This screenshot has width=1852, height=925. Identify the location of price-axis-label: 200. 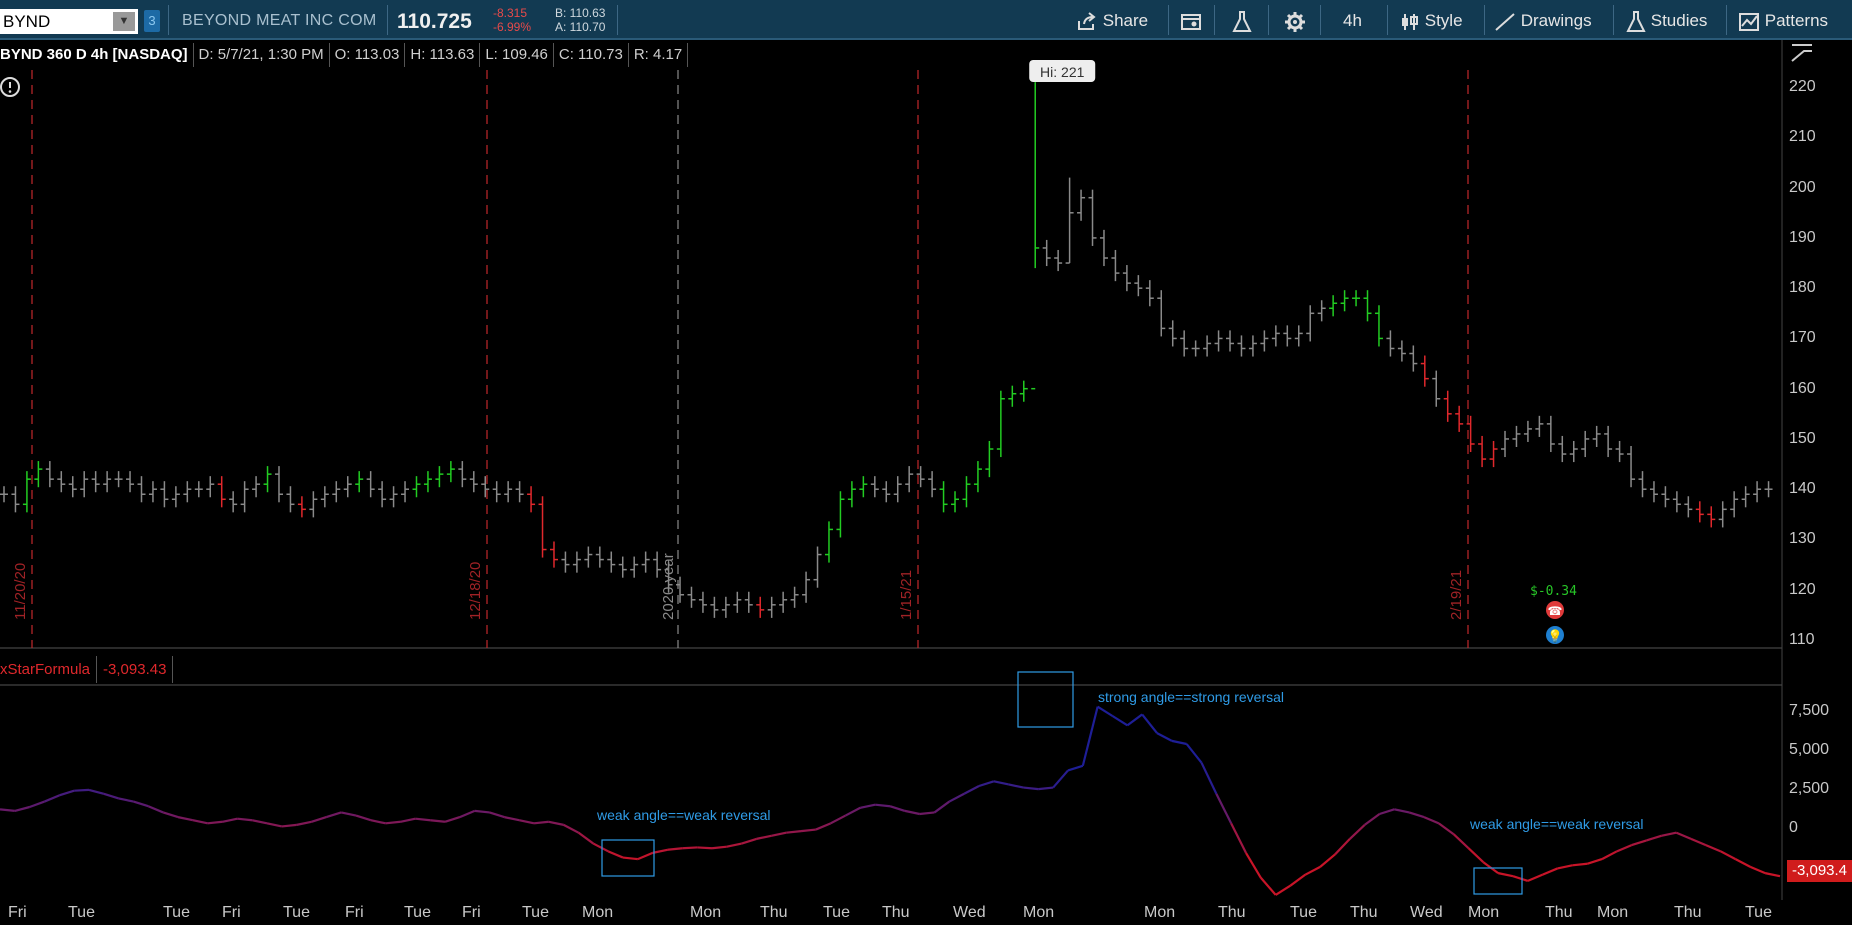
(1802, 187).